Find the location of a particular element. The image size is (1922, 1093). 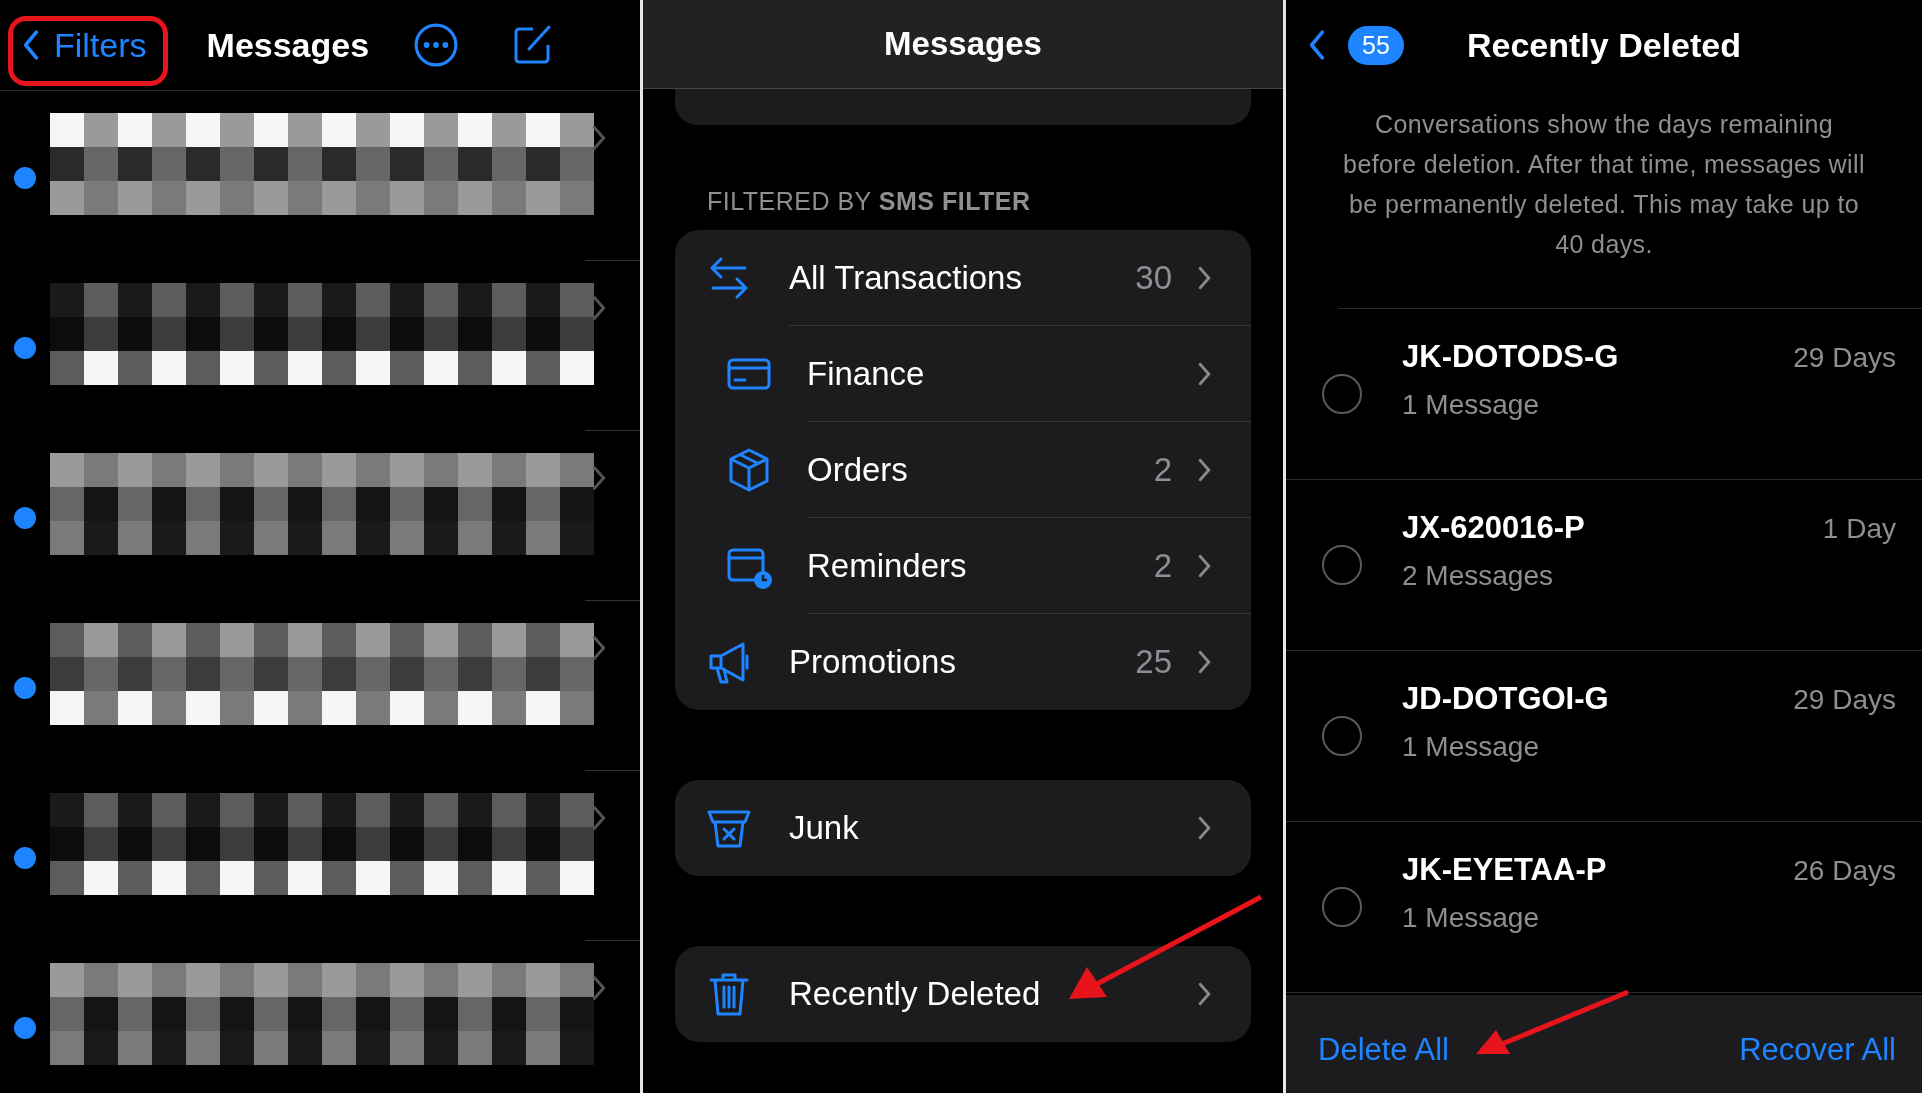

section-header: FILTERED BY SMS FILTER is located at coordinates (869, 201).